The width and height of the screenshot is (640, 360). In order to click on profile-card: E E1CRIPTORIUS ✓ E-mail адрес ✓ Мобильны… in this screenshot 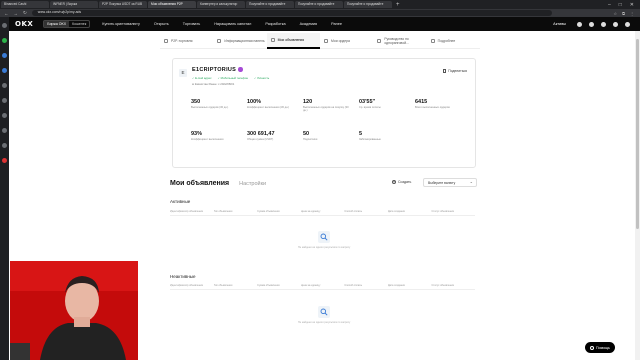, I will do `click(324, 113)`.